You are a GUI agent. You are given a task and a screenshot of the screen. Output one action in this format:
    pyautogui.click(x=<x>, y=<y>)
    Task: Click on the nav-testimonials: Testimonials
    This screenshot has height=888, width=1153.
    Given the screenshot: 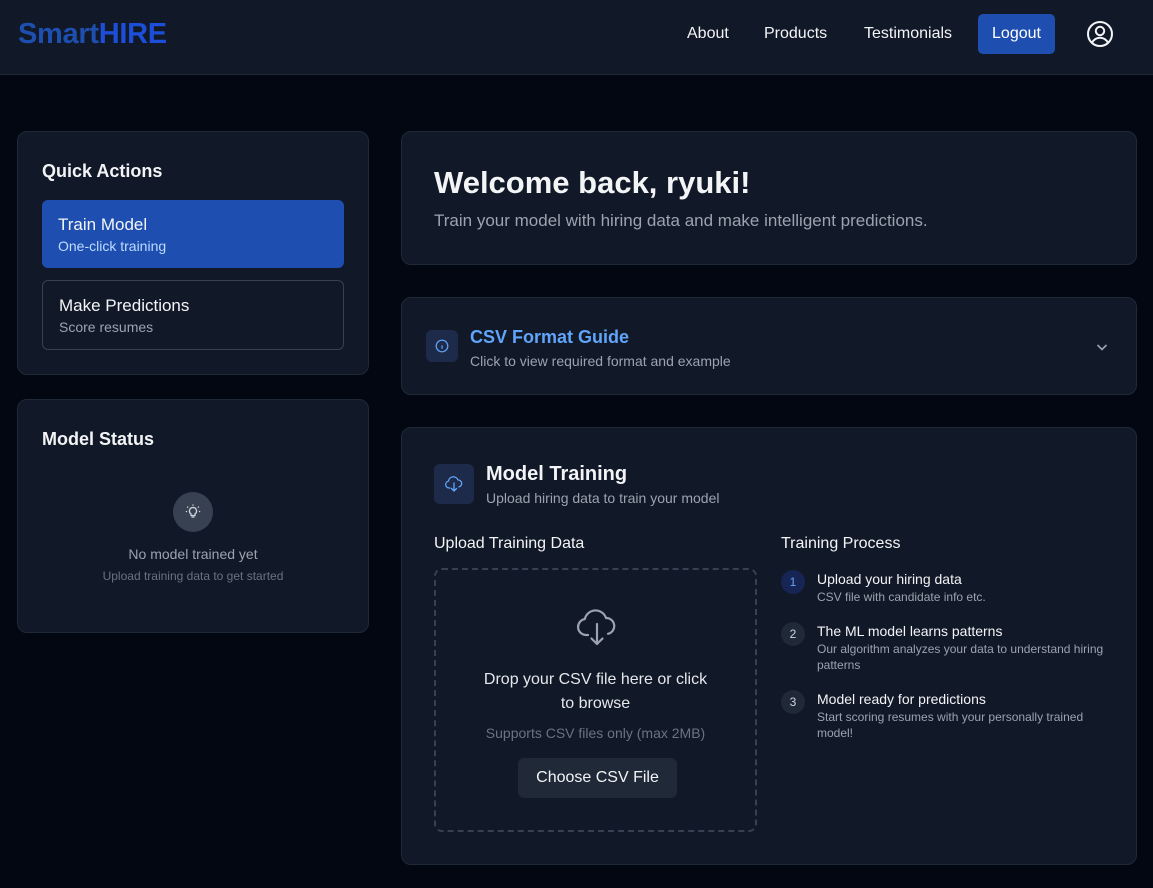 What is the action you would take?
    pyautogui.click(x=908, y=34)
    